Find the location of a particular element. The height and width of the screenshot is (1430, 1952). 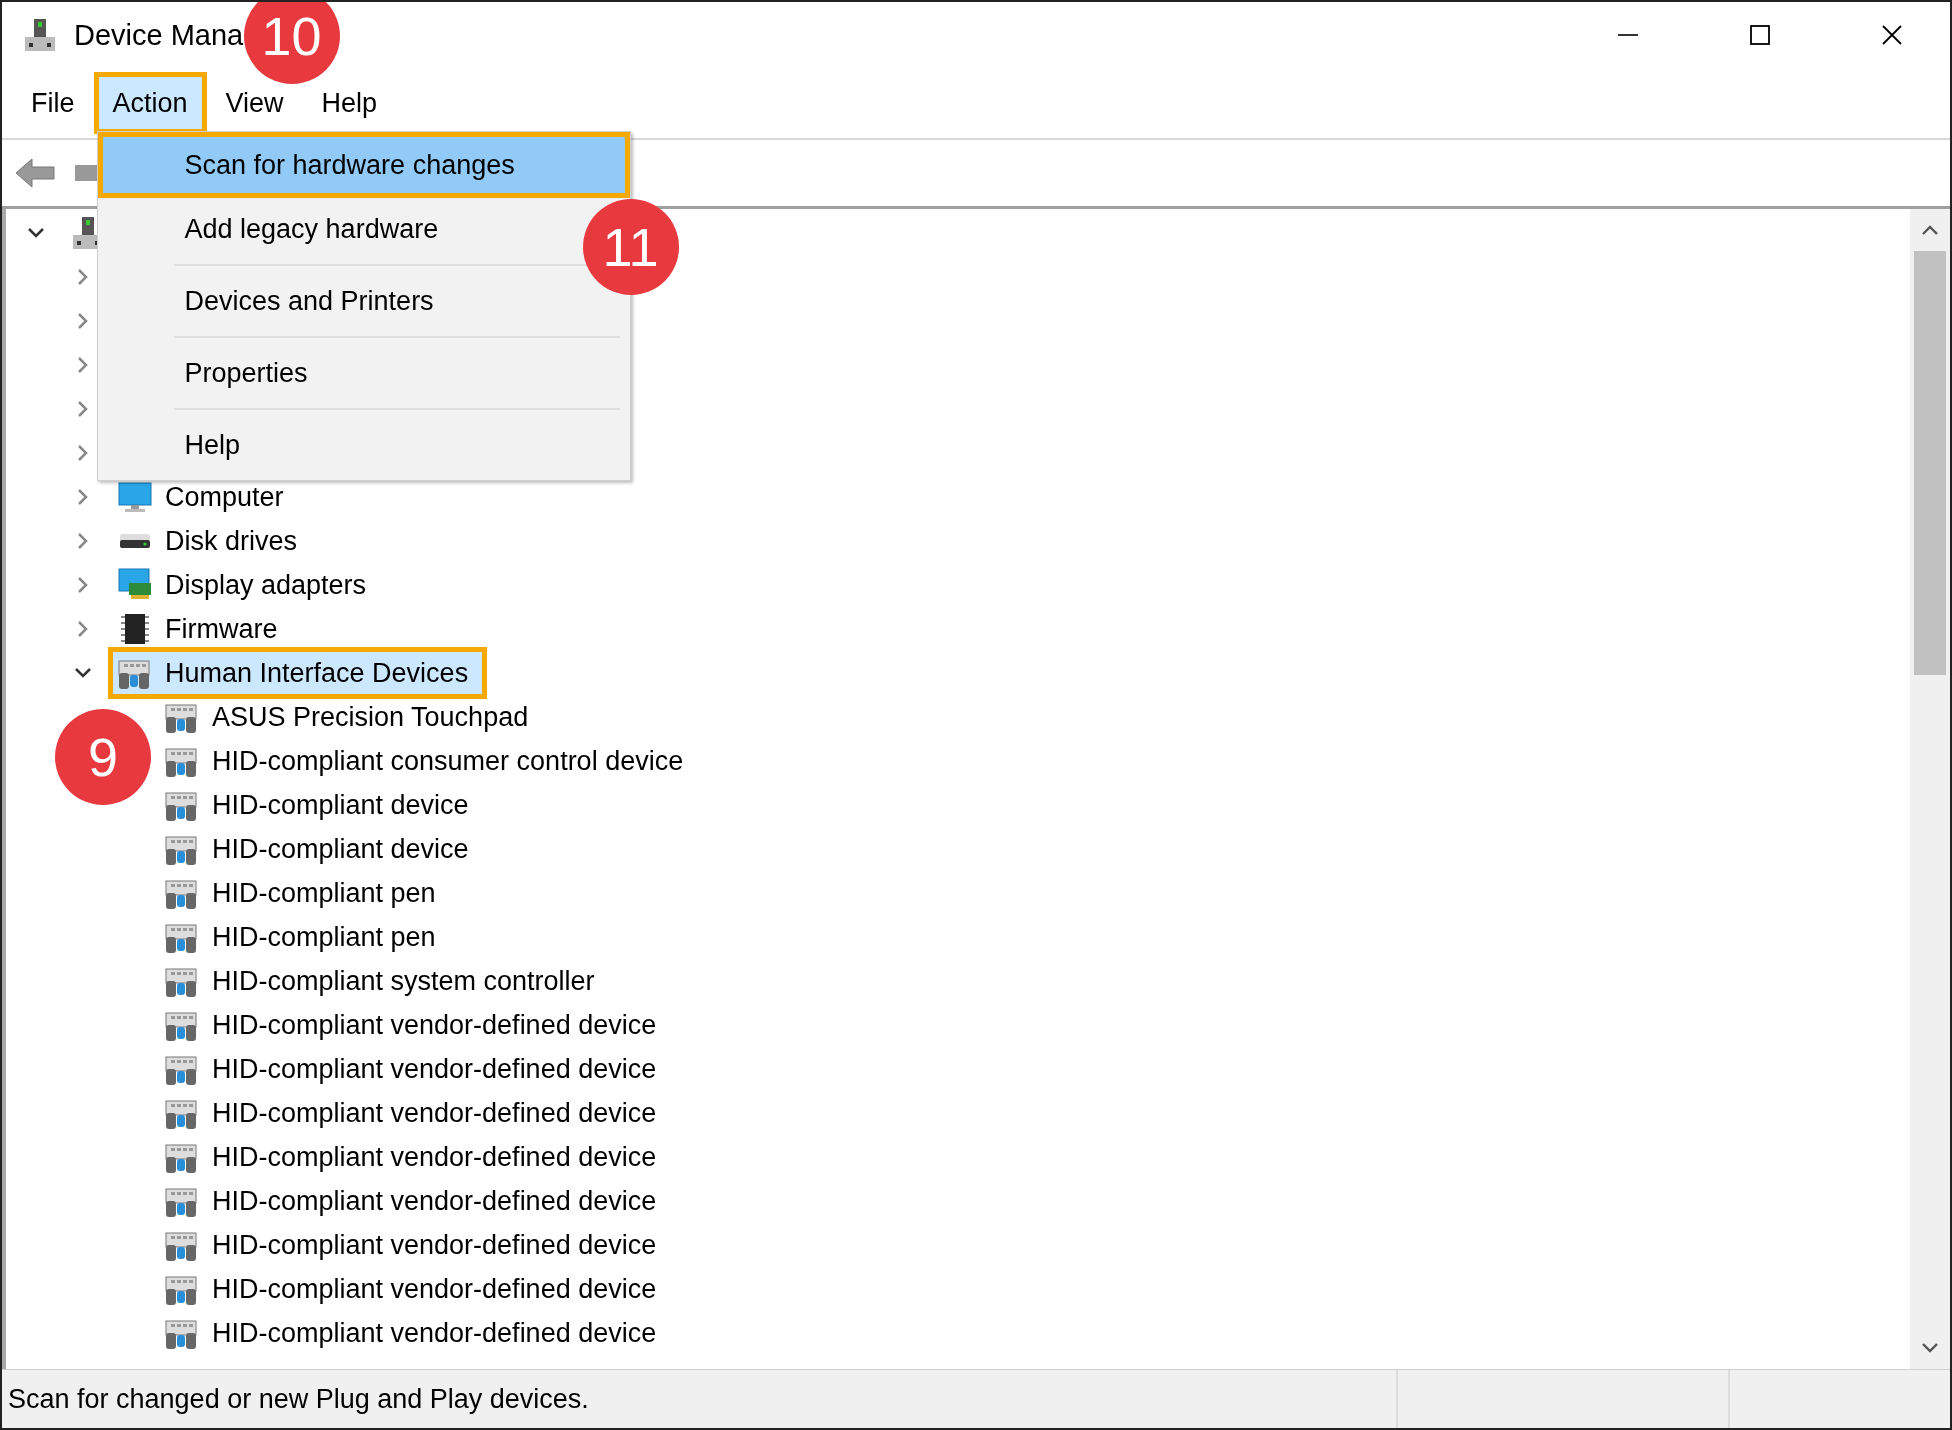

tree-item: Human Interface Devices is located at coordinates (298, 673).